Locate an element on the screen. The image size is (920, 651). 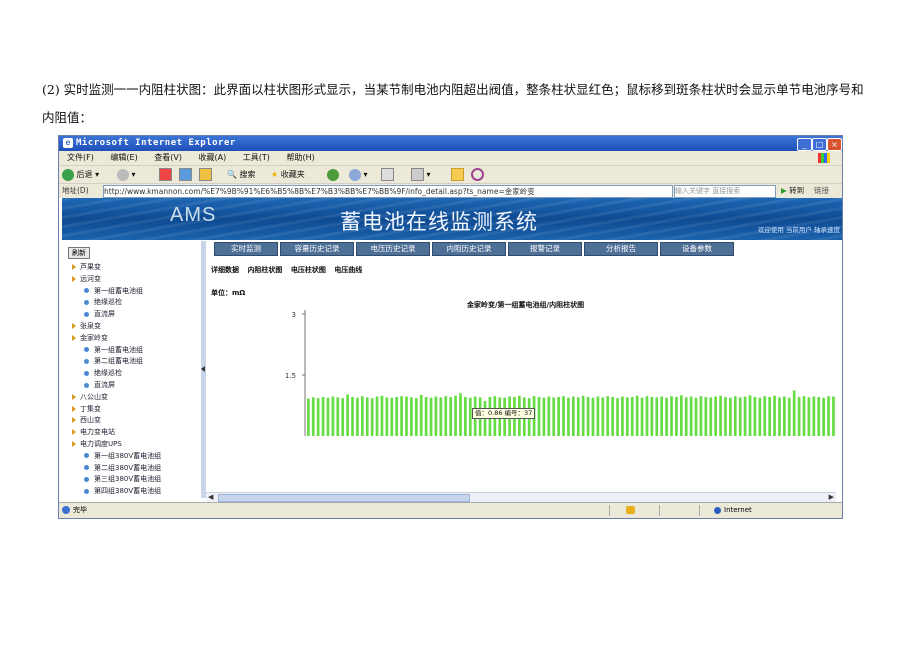
subnav-voltage-bar: 电压柱状图 is located at coordinates (308, 270).